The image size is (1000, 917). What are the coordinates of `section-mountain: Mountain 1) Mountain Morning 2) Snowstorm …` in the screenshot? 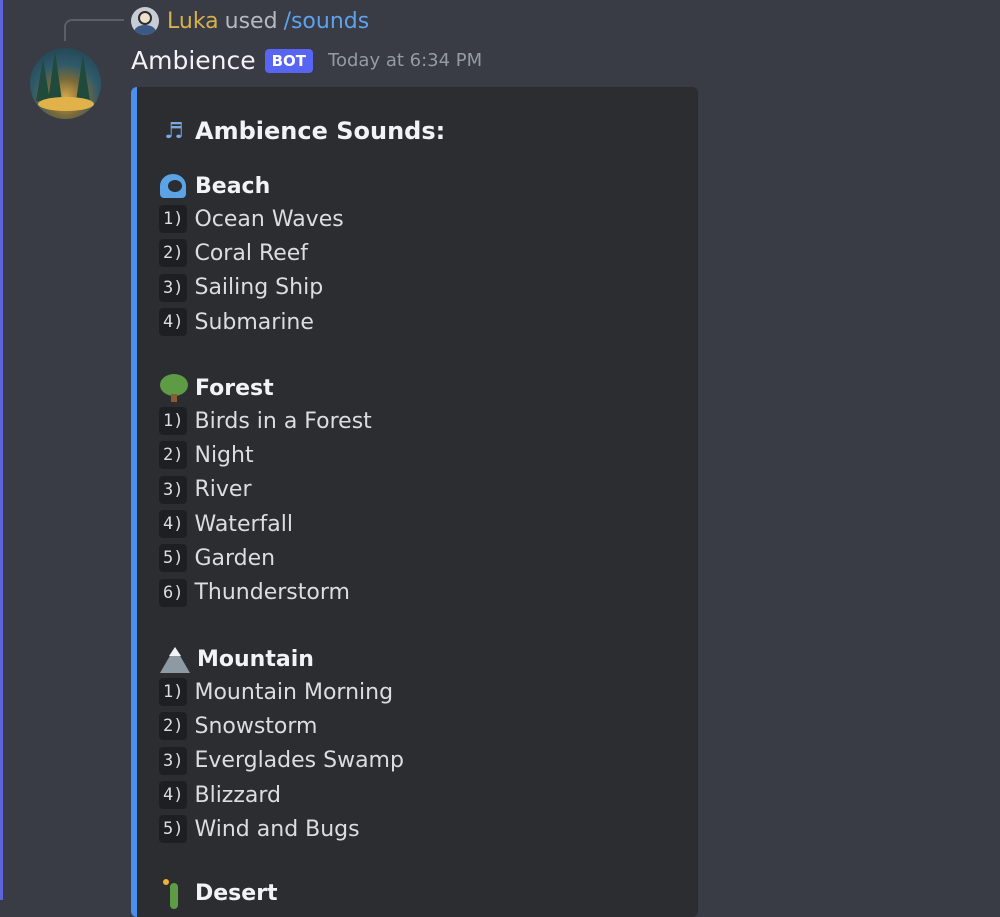 It's located at (281, 744).